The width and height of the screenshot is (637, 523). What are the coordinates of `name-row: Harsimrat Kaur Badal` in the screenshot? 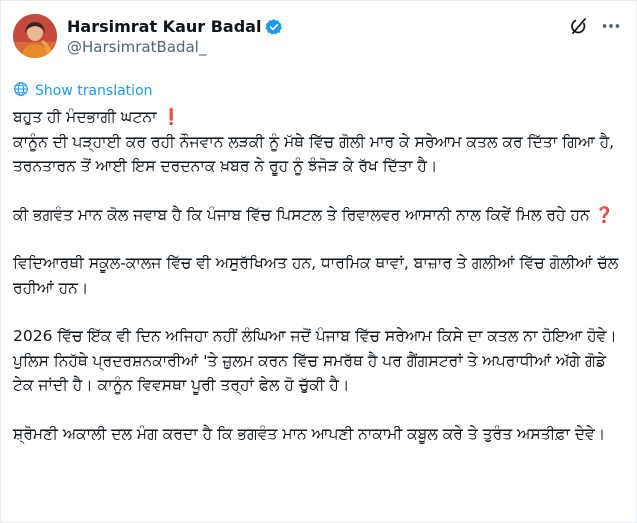 It's located at (175, 26).